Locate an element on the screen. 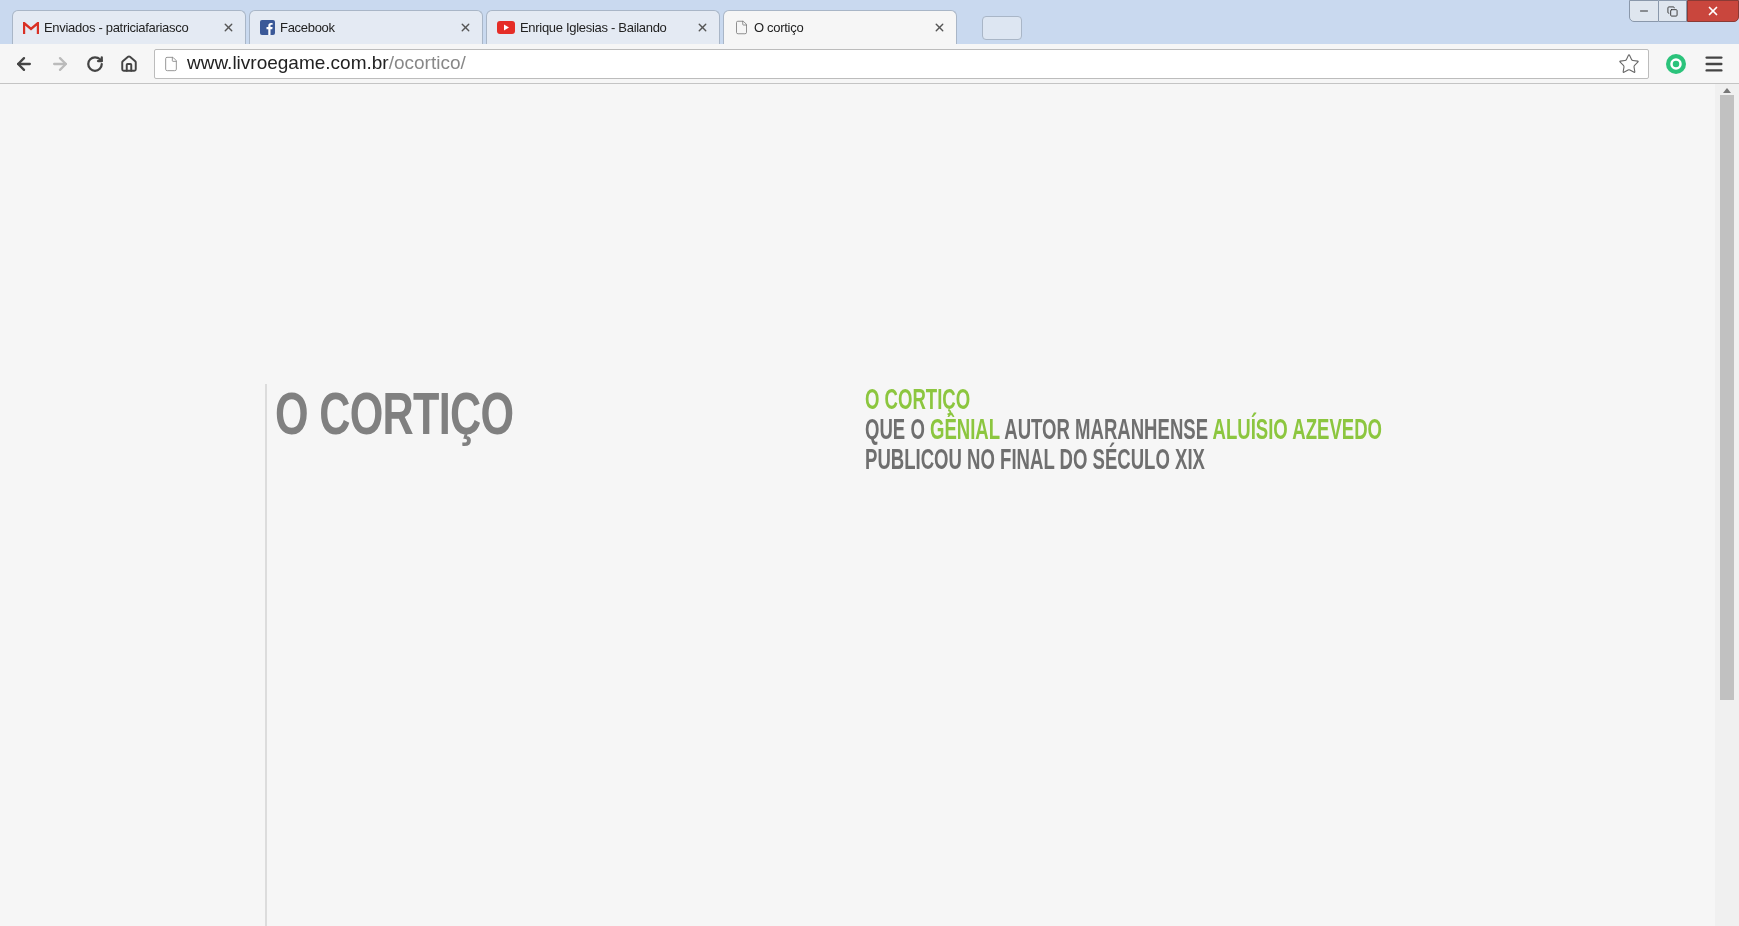  browser-tab: Facebook is located at coordinates (366, 27).